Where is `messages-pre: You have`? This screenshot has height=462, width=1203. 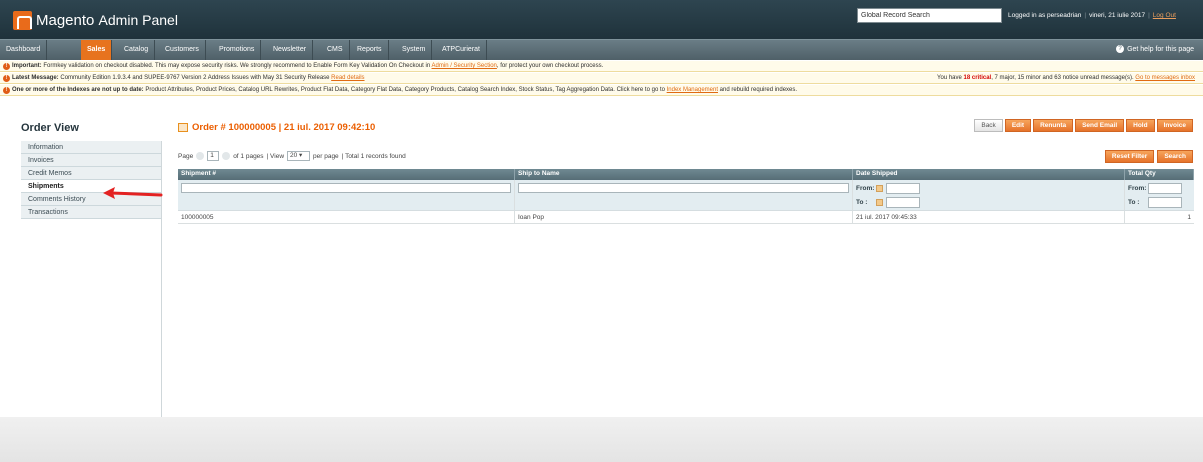
messages-pre: You have is located at coordinates (949, 78).